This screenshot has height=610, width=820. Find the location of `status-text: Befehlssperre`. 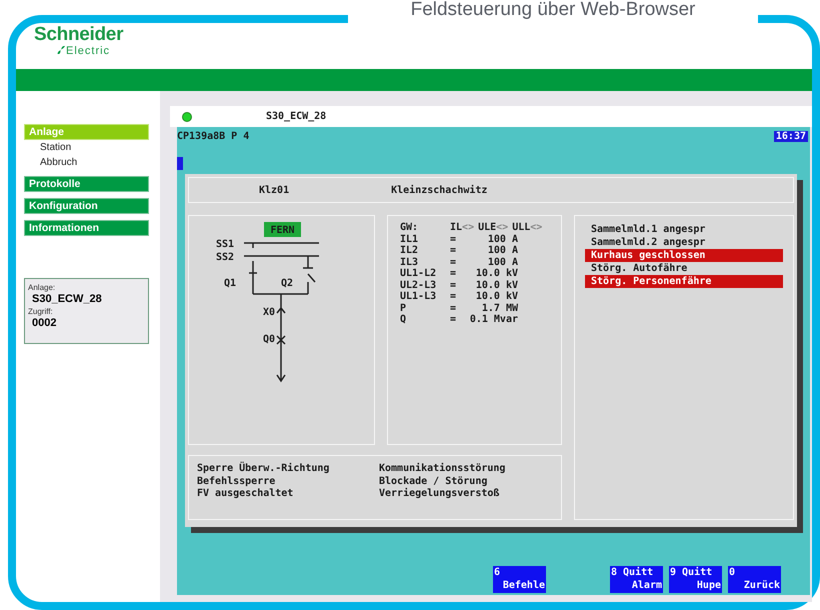

status-text: Befehlssperre is located at coordinates (236, 482).